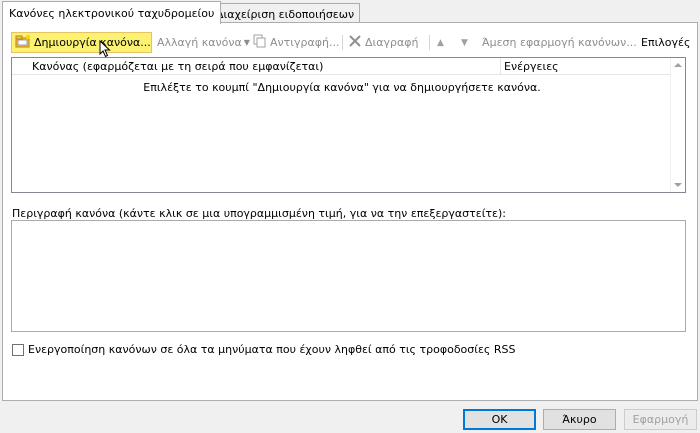  What do you see at coordinates (246, 42) in the screenshot?
I see `chevron-down-icon: ▼` at bounding box center [246, 42].